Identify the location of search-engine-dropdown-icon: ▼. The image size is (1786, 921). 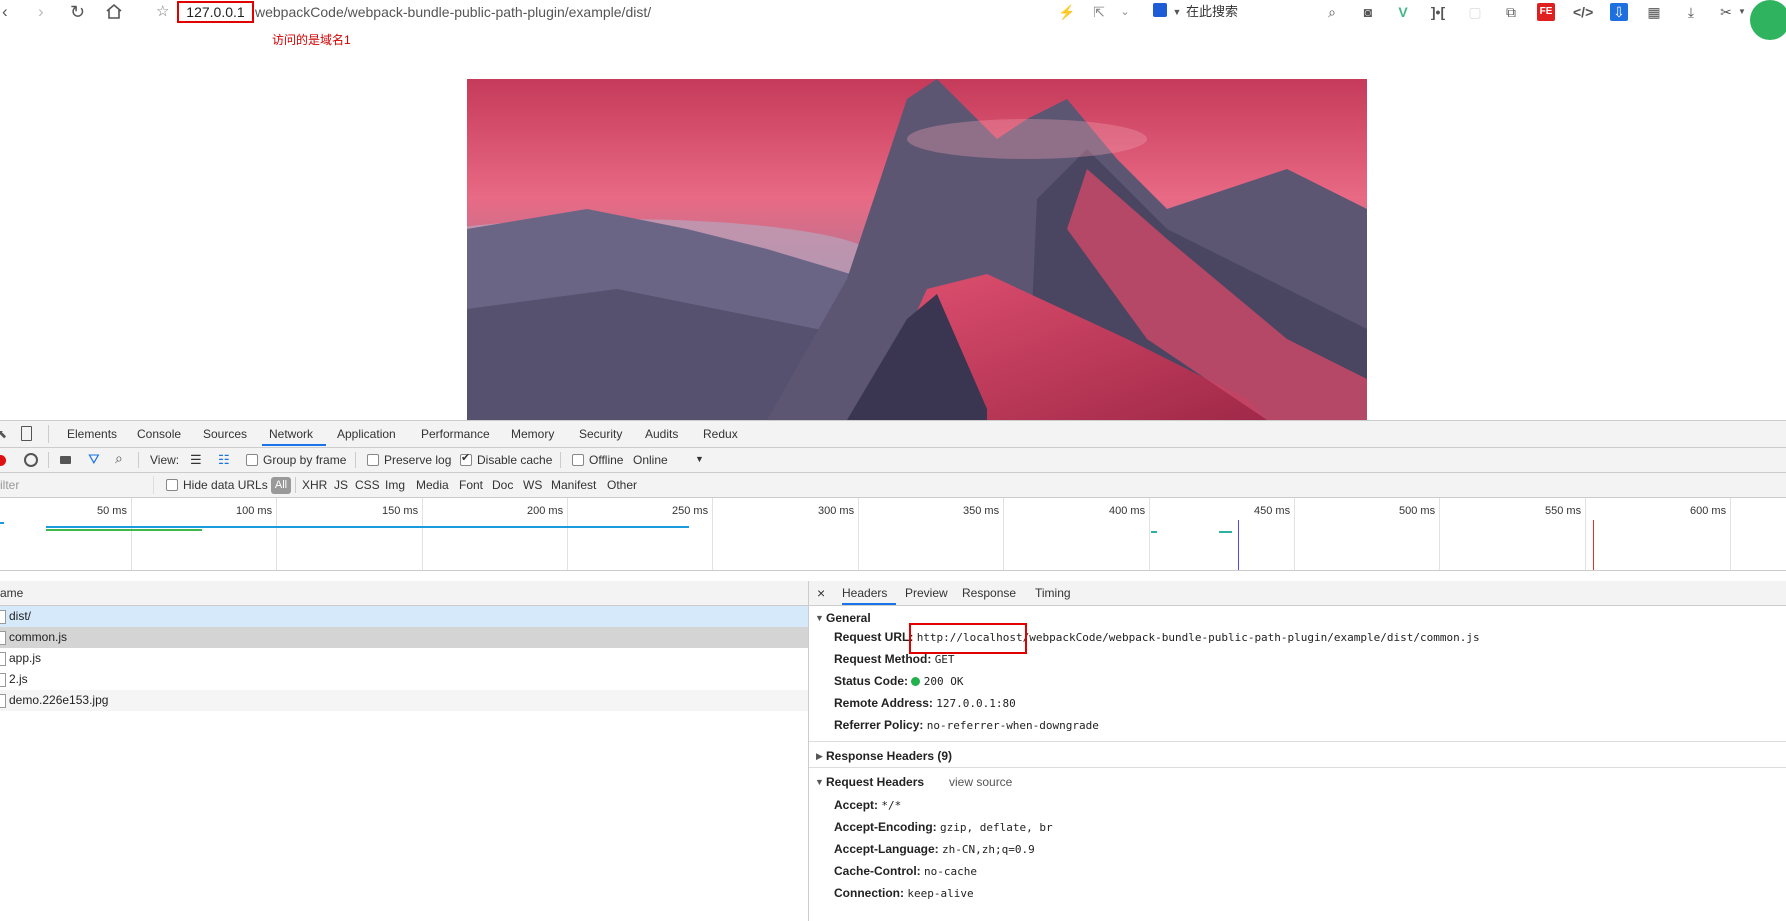
(1177, 12).